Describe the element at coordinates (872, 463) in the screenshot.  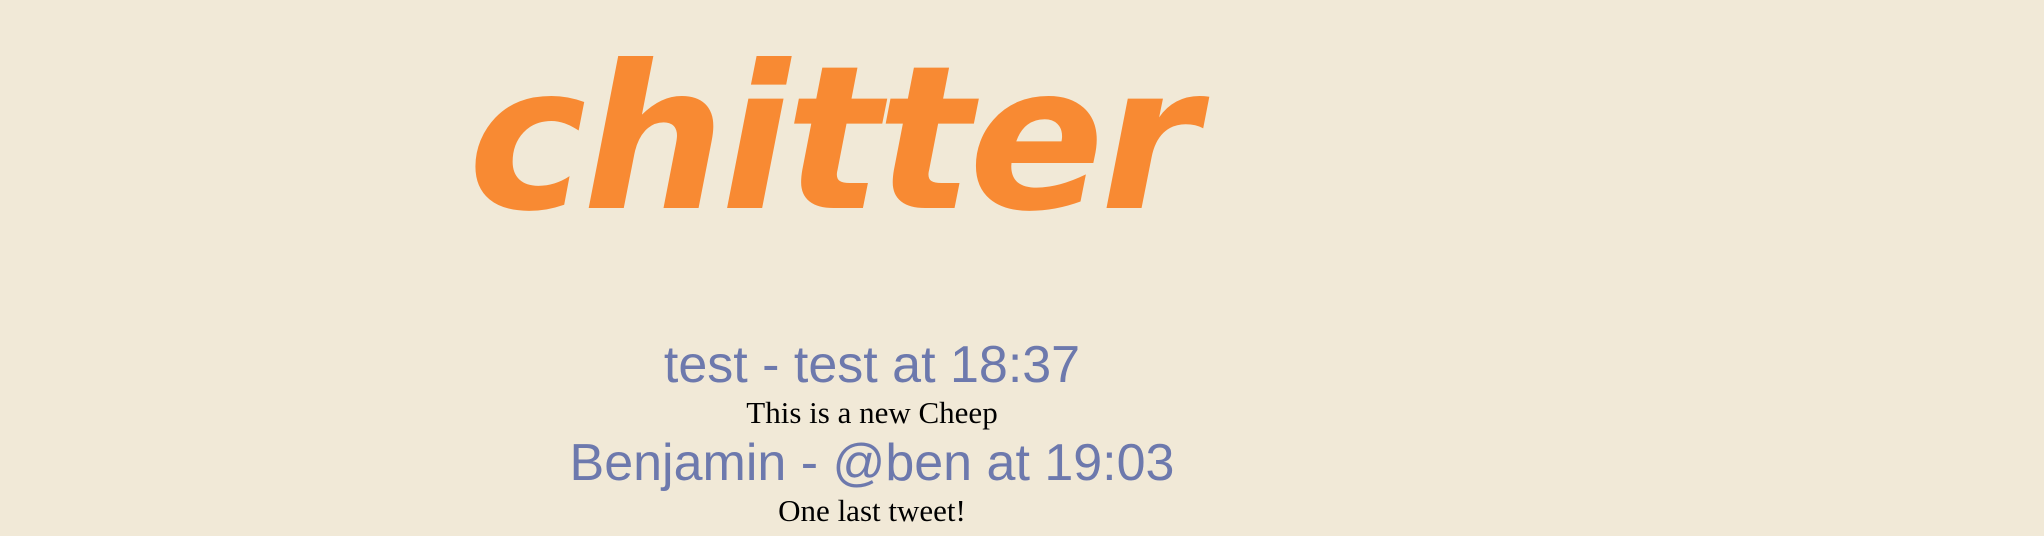
I see `cheep-header: Benjamin - @ben at 19:03` at that location.